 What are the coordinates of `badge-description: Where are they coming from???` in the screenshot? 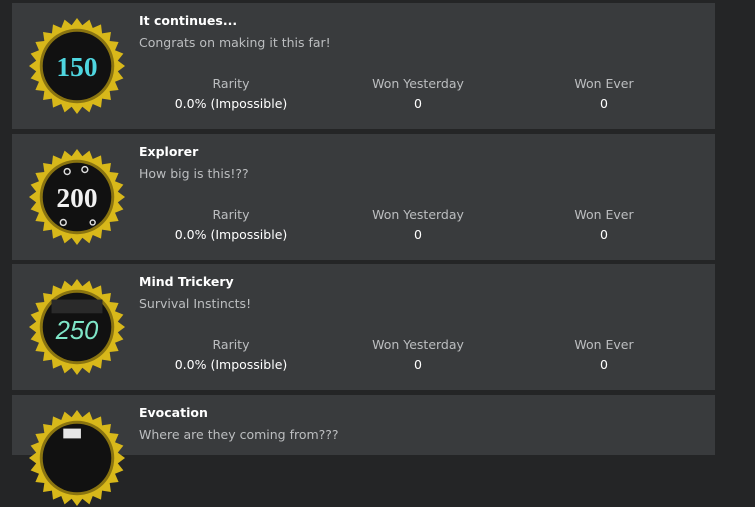 It's located at (239, 434).